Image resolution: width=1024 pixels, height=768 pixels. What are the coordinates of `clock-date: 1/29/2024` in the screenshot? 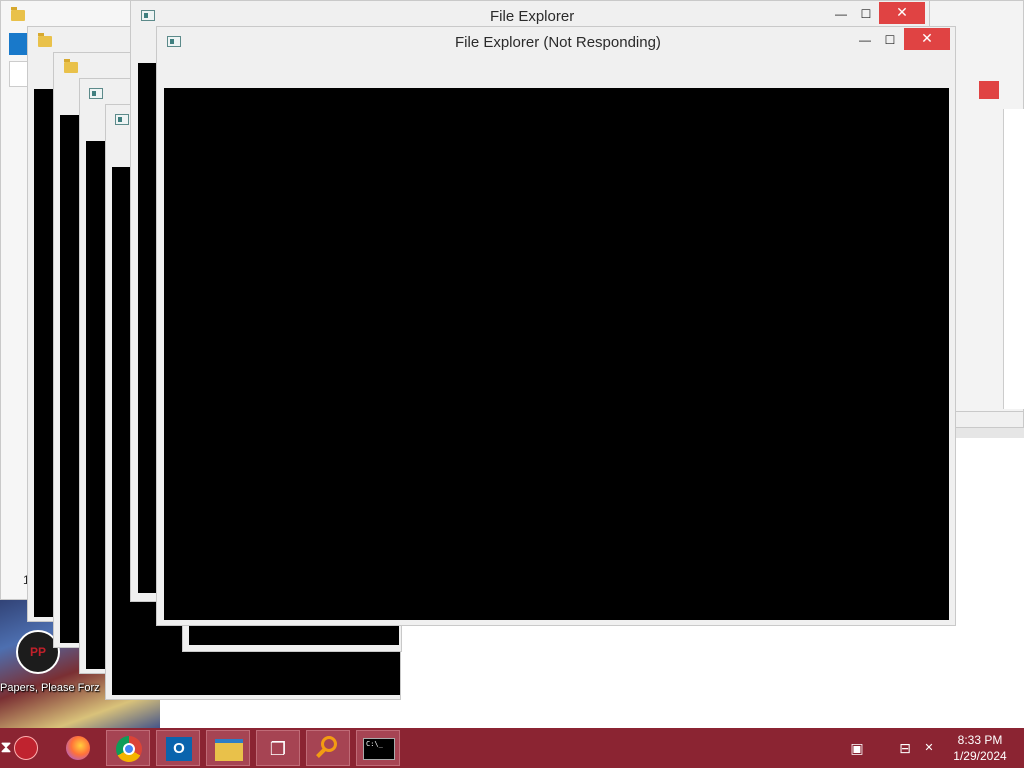 It's located at (980, 756).